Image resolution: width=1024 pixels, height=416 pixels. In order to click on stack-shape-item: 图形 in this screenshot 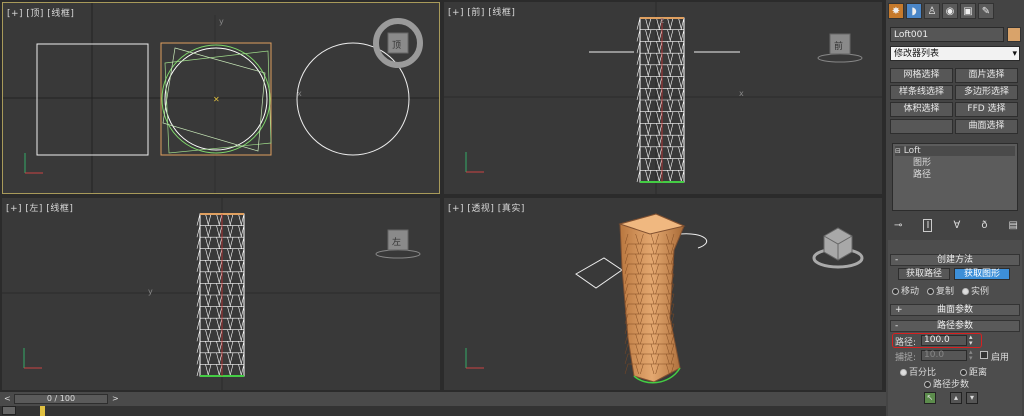, I will do `click(922, 163)`.